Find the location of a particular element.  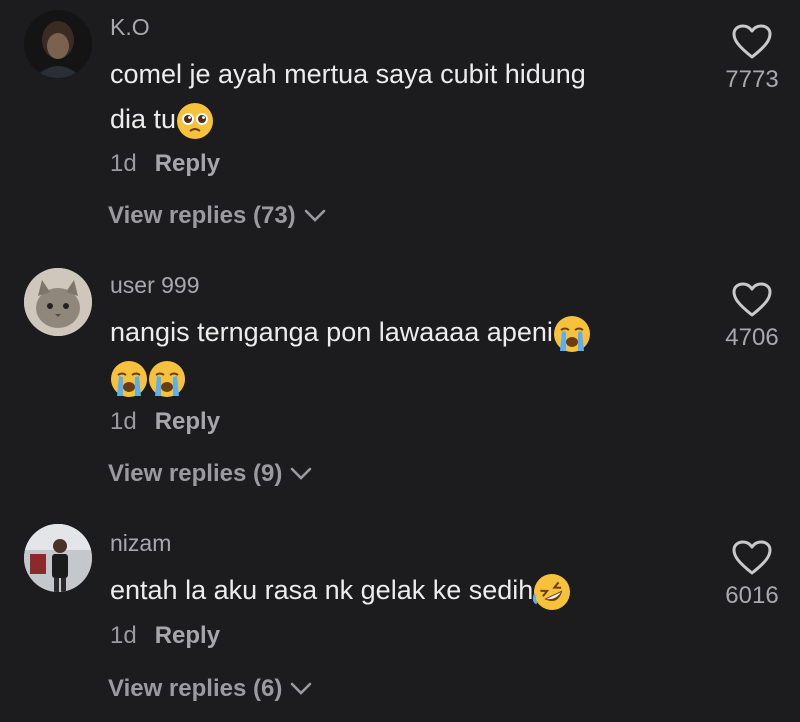

like-button: 4706 is located at coordinates (752, 317).